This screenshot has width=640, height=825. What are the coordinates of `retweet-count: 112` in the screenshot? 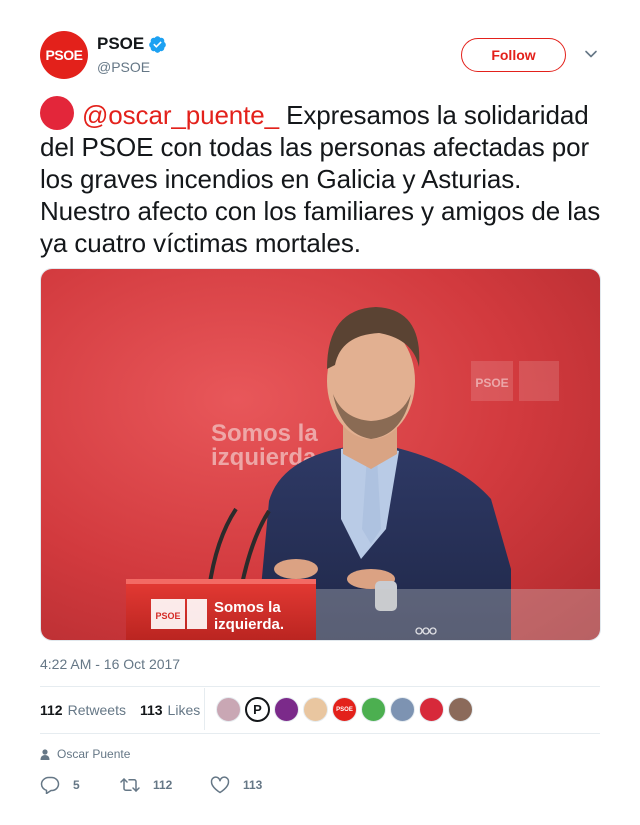 It's located at (163, 785).